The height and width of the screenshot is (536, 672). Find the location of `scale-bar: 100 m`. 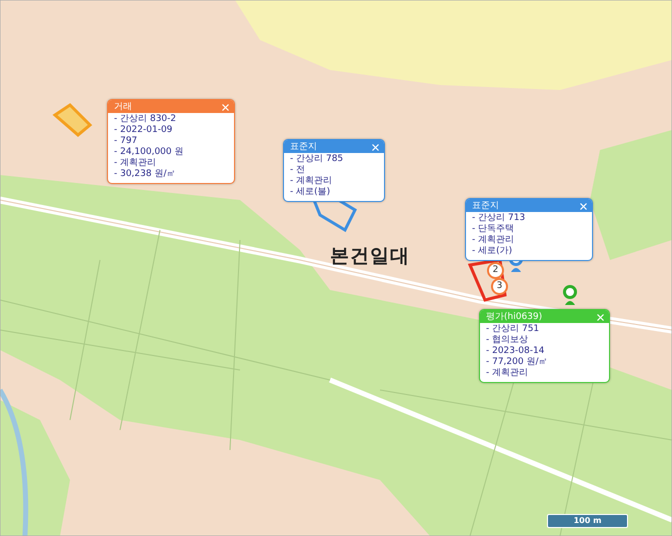

scale-bar: 100 m is located at coordinates (587, 521).